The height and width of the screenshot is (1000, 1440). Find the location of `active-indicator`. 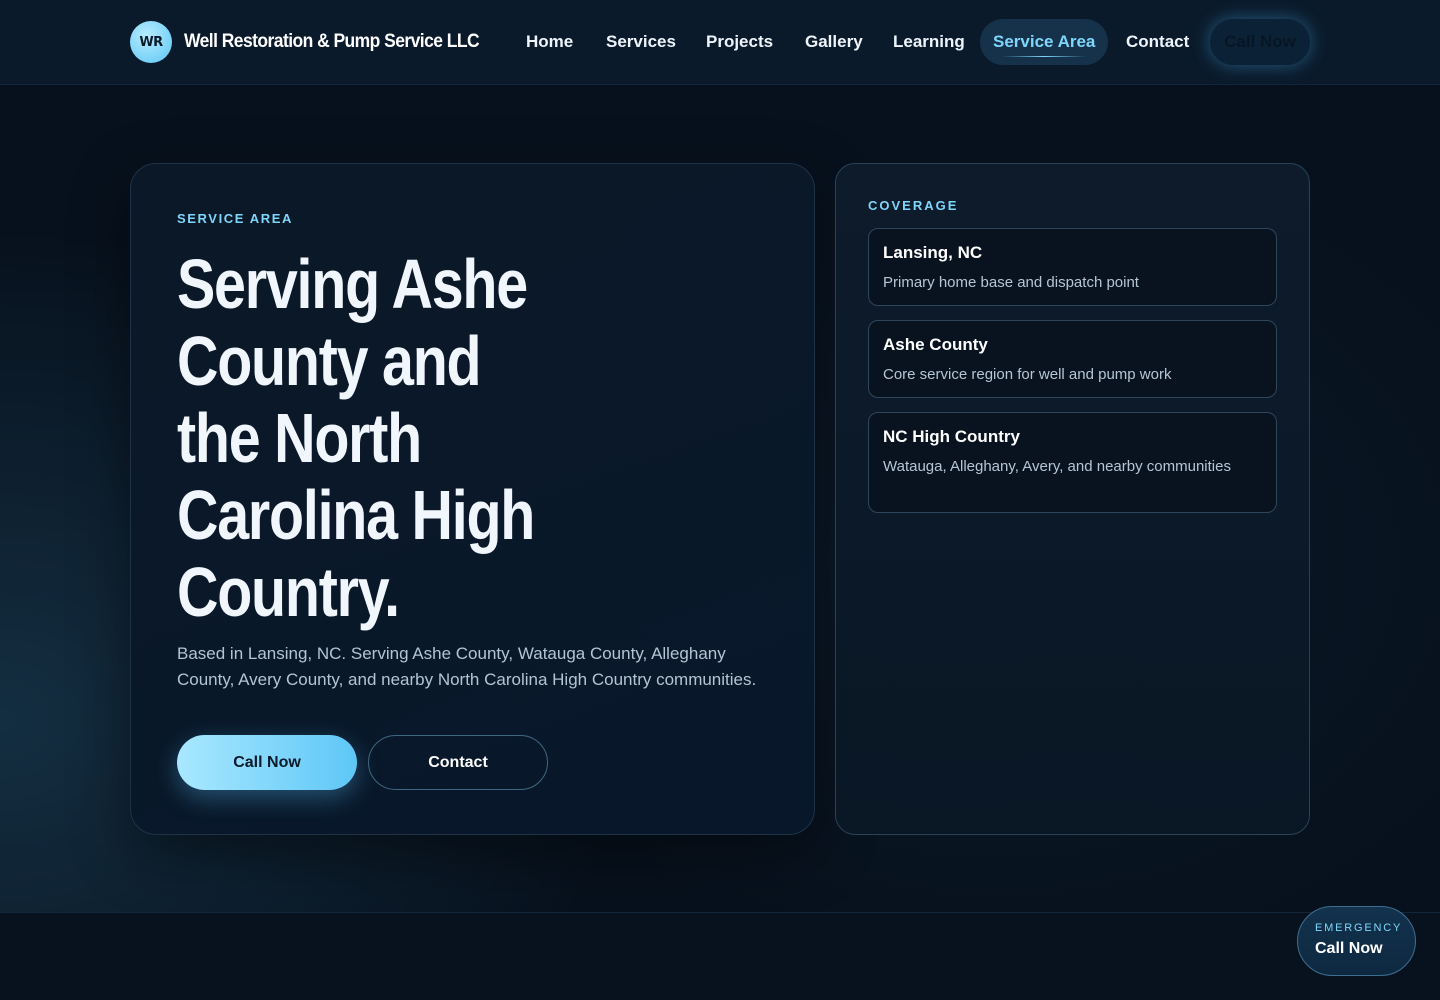

active-indicator is located at coordinates (1044, 56).